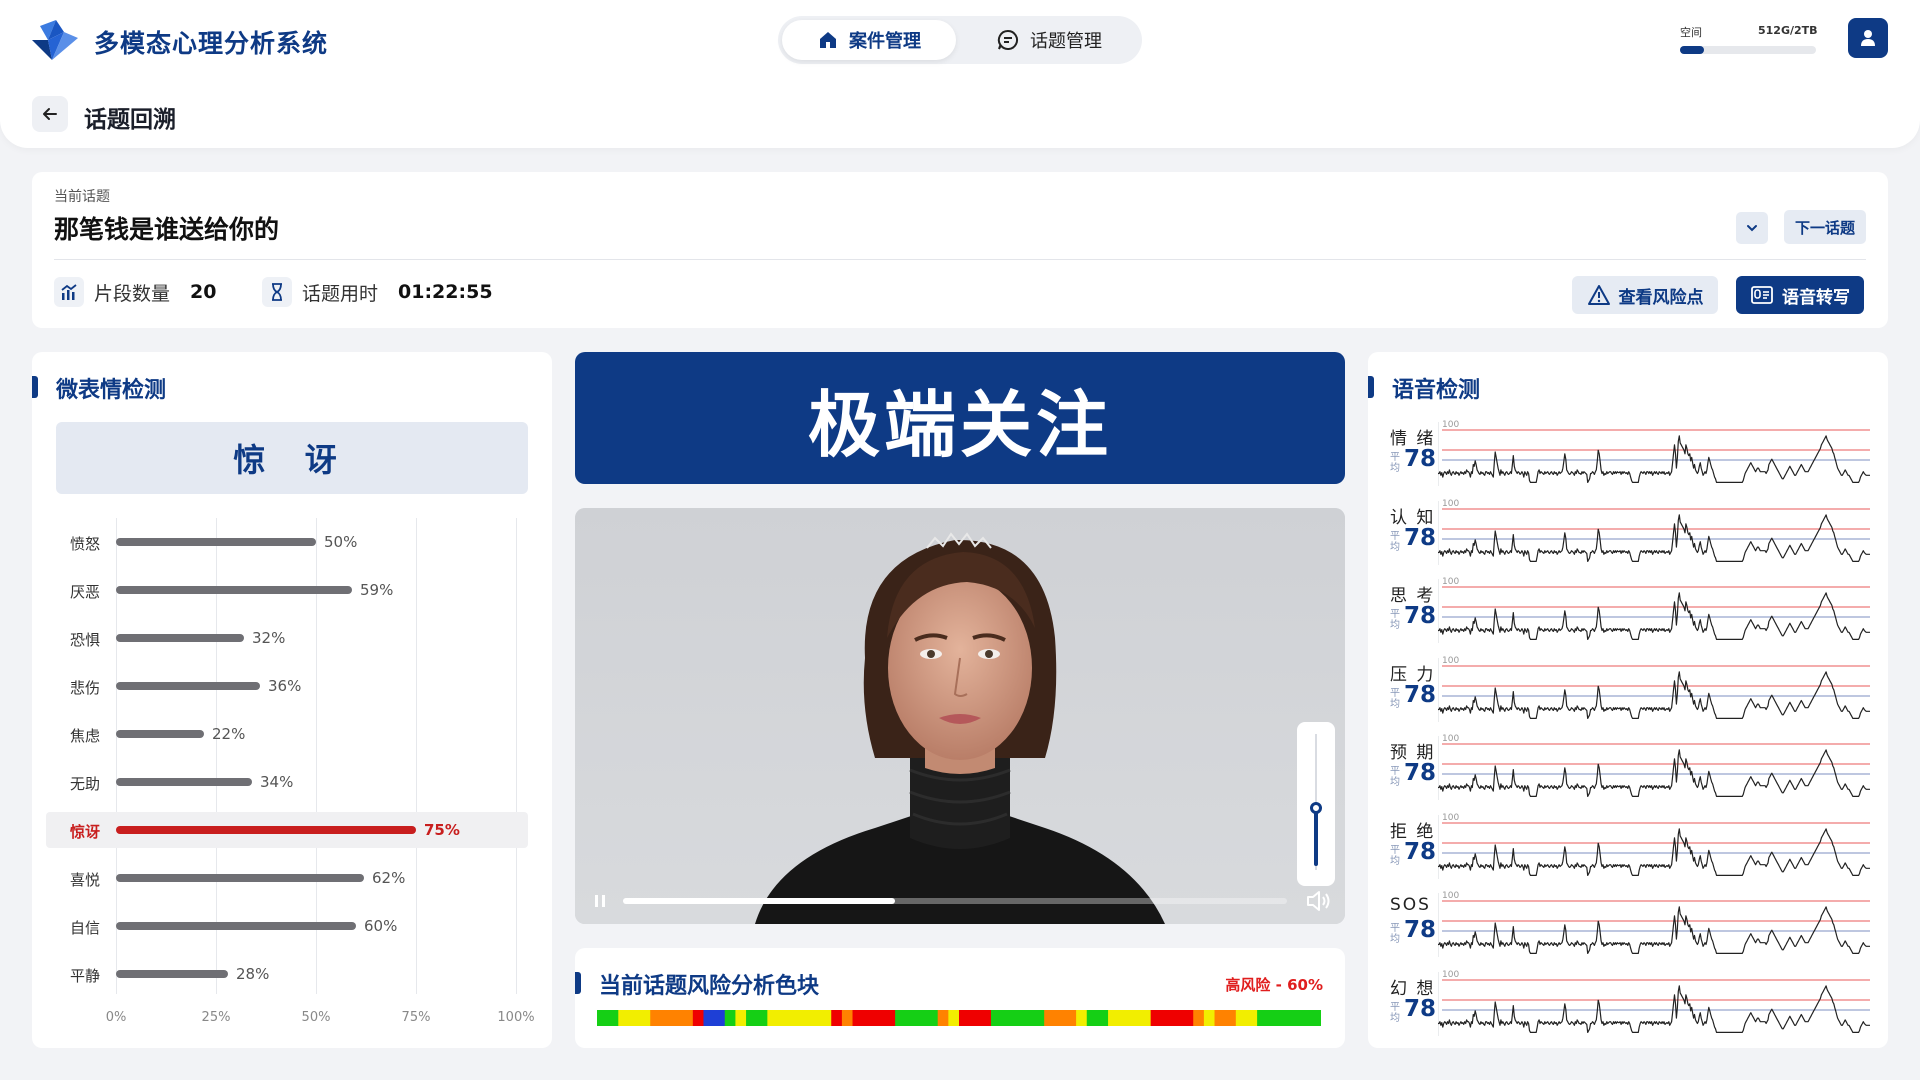  Describe the element at coordinates (1825, 227) in the screenshot. I see `next-topic-button: 下一话题` at that location.